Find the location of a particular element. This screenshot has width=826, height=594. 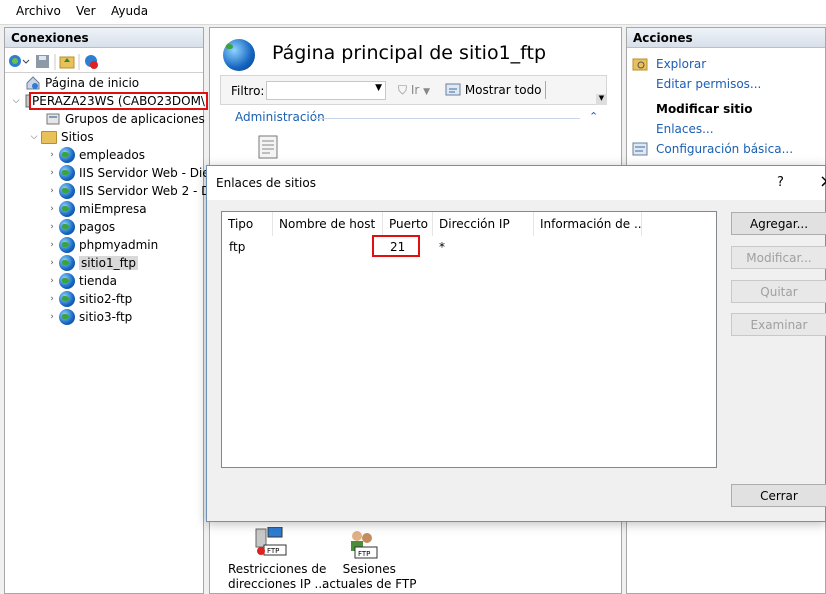

disconnect-icon is located at coordinates (91, 62).